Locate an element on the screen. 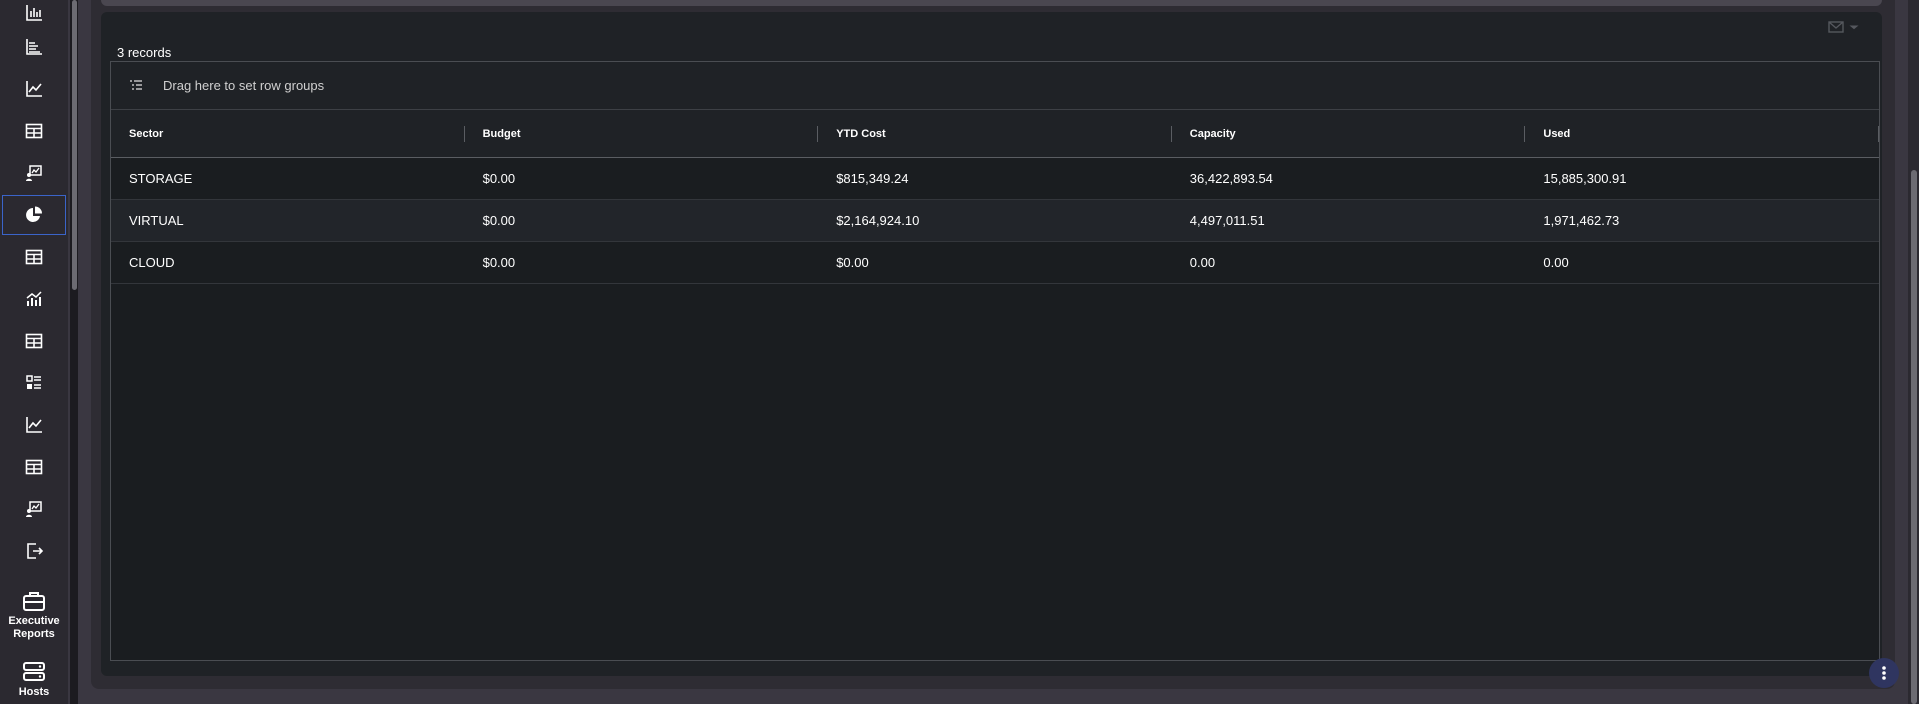 The image size is (1919, 704). row-group-hint: Drag here to set row groups is located at coordinates (244, 85).